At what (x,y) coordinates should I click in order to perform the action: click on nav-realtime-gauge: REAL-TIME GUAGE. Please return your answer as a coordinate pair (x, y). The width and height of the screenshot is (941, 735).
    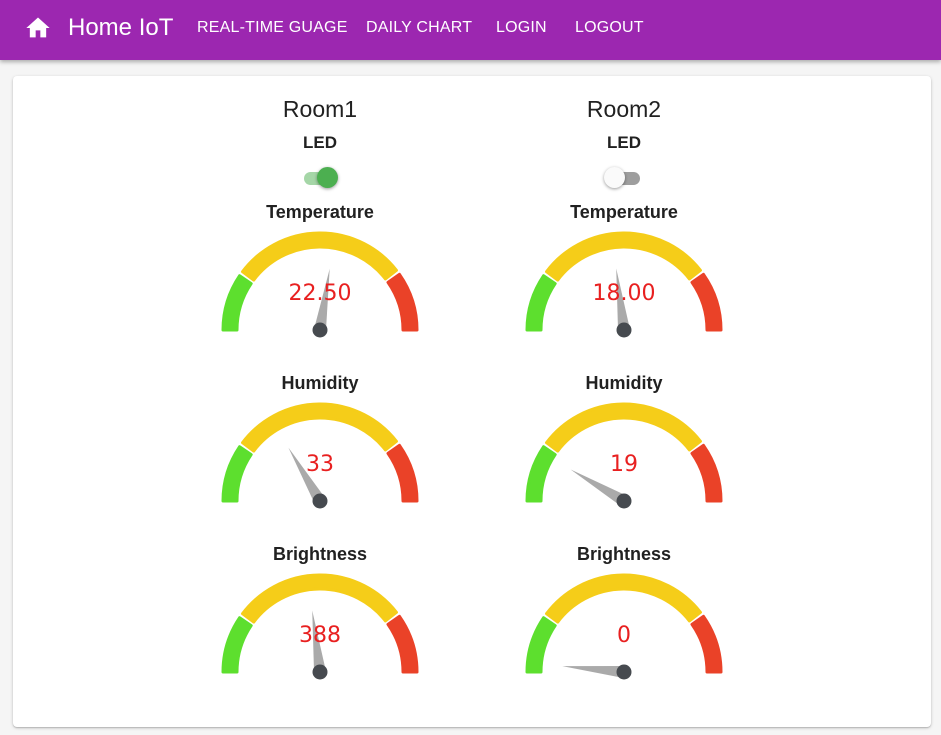
    Looking at the image, I should click on (272, 28).